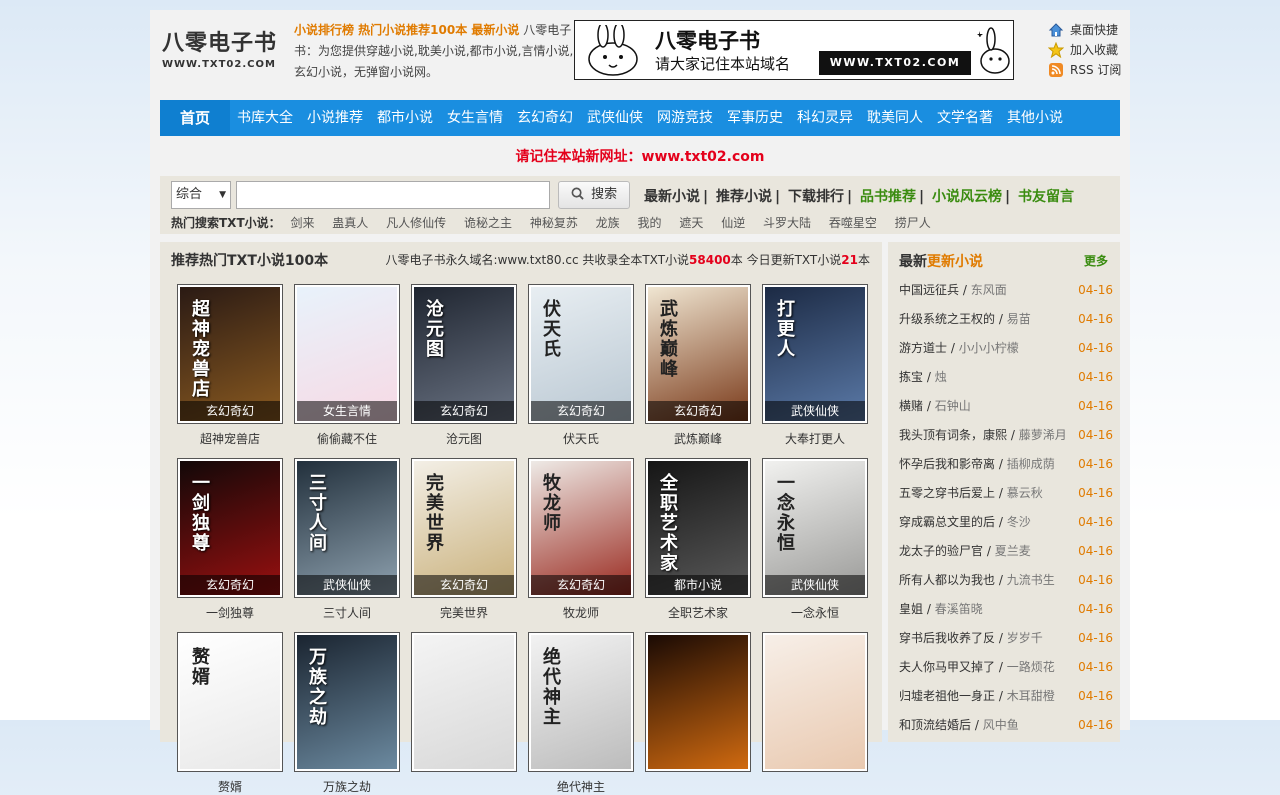 This screenshot has height=795, width=1280. What do you see at coordinates (815, 354) in the screenshot?
I see `book-cover: 打更人 武侠仙侠` at bounding box center [815, 354].